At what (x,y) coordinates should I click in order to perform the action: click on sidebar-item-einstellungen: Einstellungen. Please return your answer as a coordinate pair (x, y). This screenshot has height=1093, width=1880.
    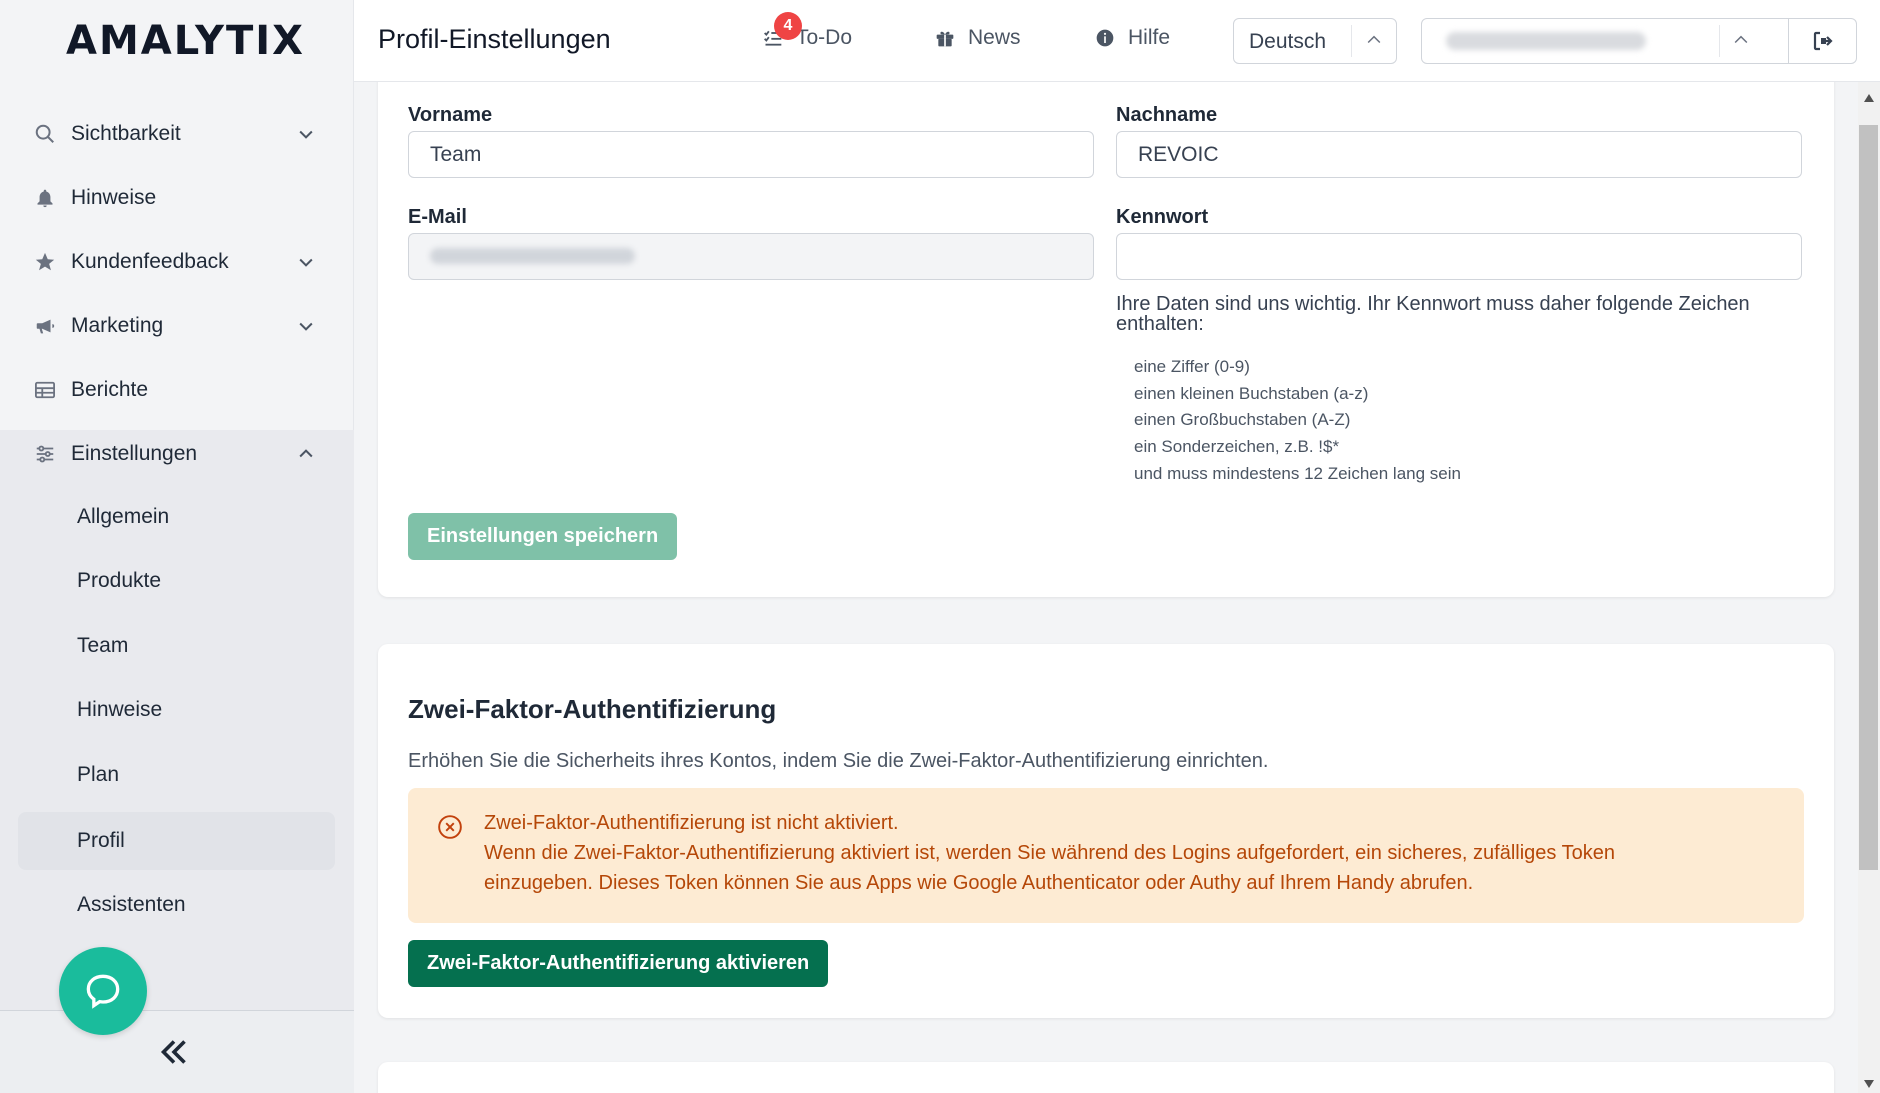
    Looking at the image, I should click on (177, 454).